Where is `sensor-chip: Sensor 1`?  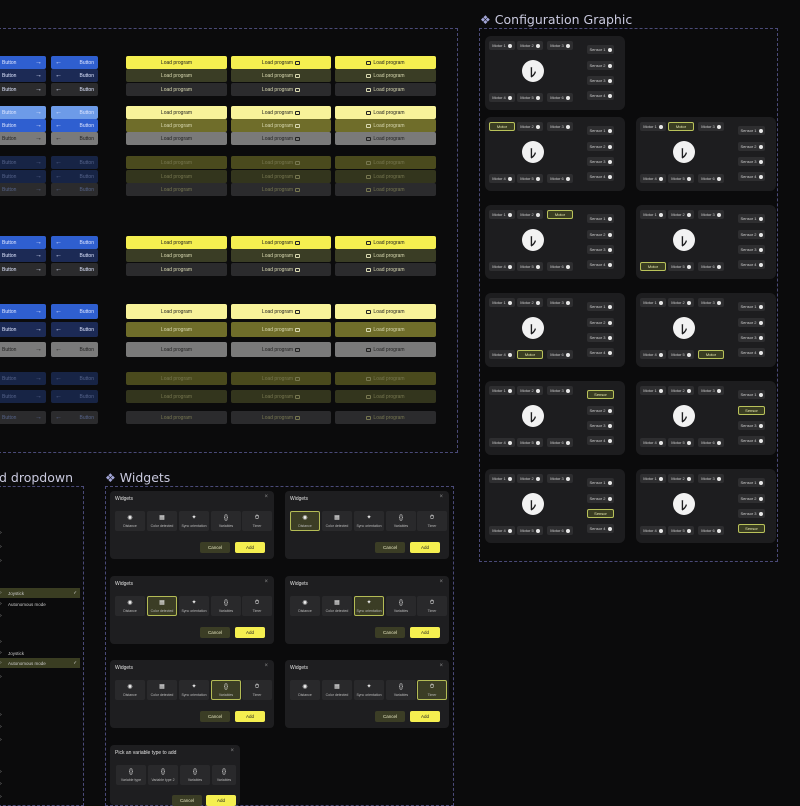
sensor-chip: Sensor 1 is located at coordinates (751, 394).